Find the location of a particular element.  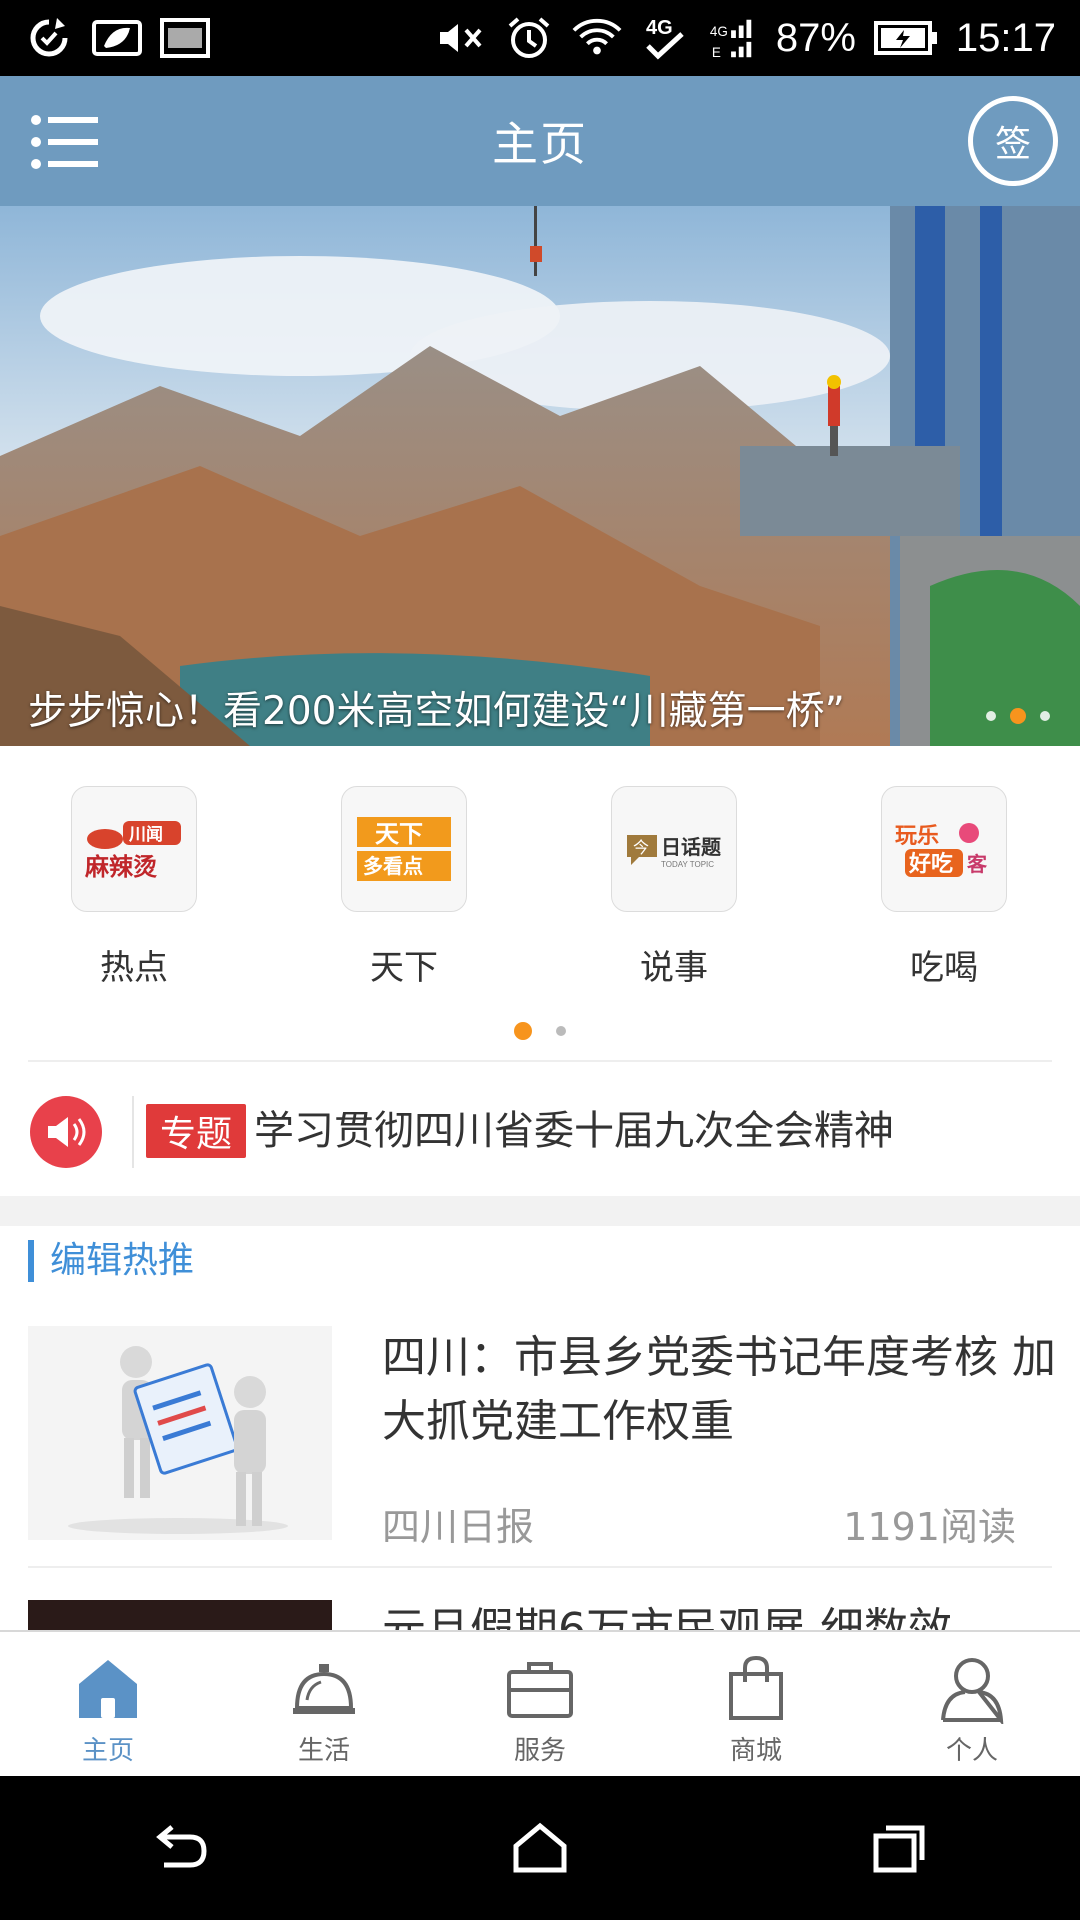

category-talk: 今 日话题 TODAY TOPIC 说事 is located at coordinates (674, 887).